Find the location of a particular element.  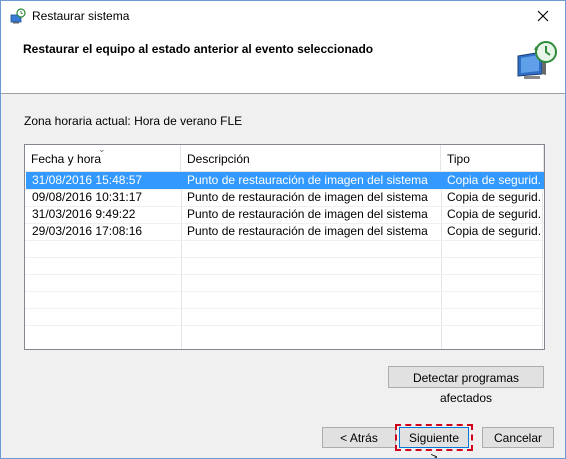

row-date: 09/08/2016 10:31:17 is located at coordinates (87, 197).